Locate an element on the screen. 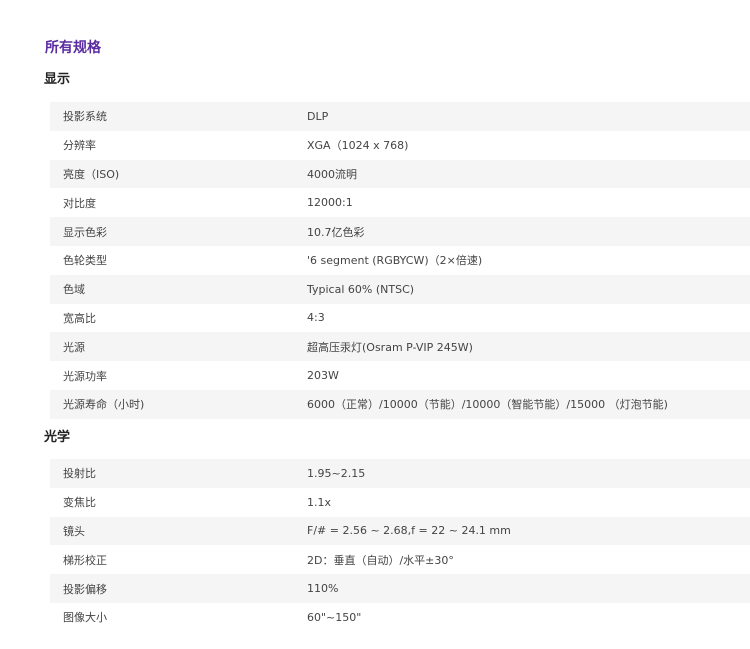  table-row: 梯形校正 2D：垂直（自动）/水平±30° is located at coordinates (400, 559).